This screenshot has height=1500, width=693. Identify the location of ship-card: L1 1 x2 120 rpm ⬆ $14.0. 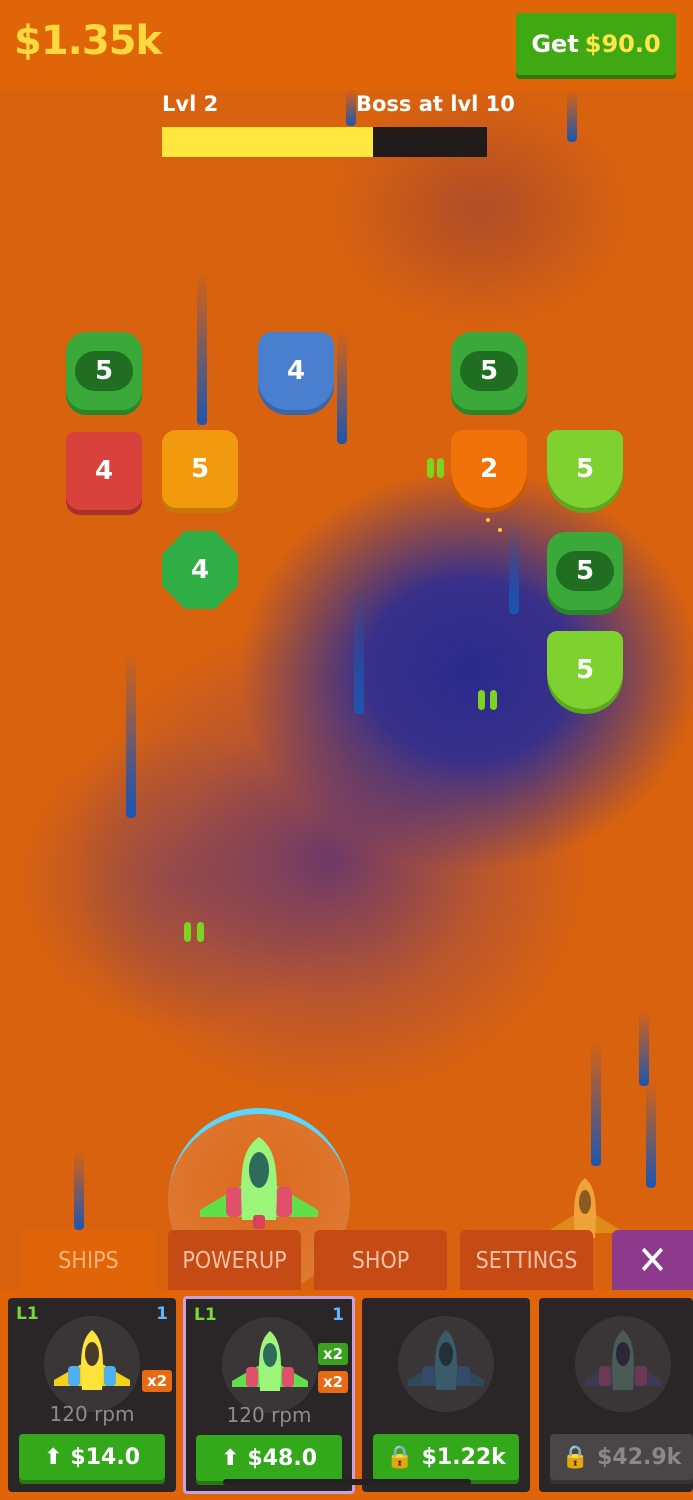
(92, 1395).